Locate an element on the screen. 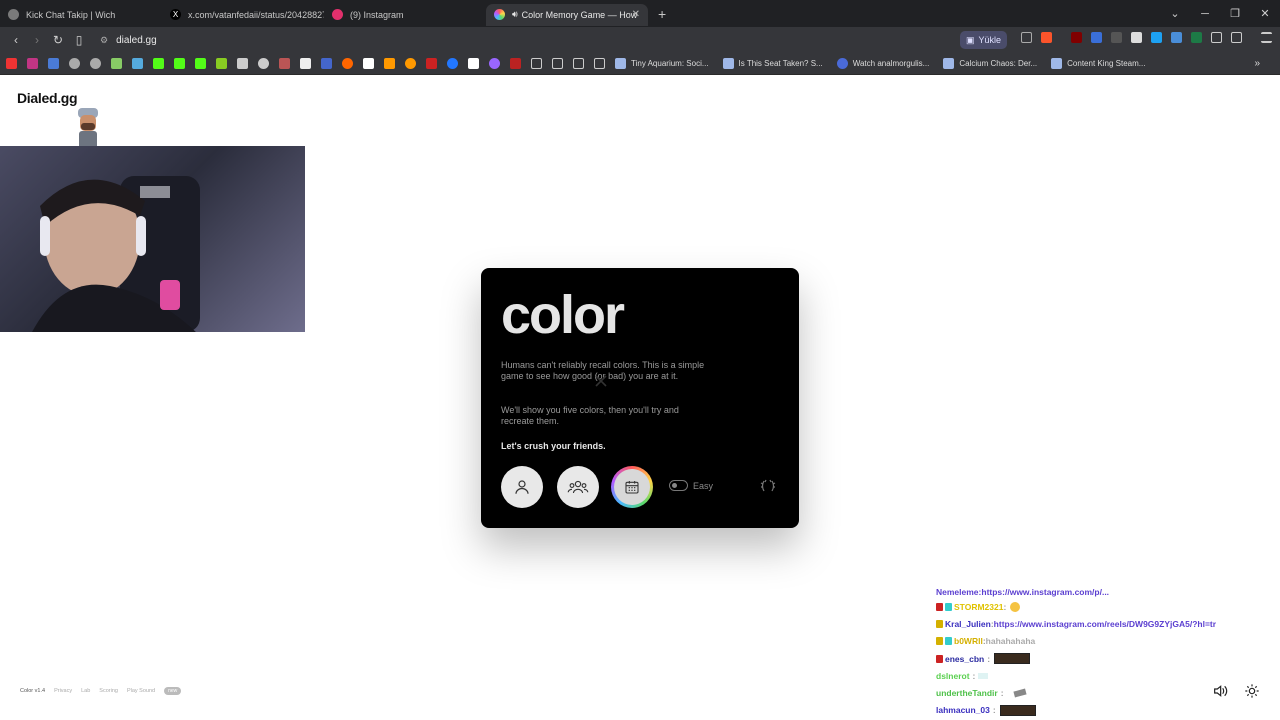 This screenshot has width=1280, height=720. easy-mode-toggle is located at coordinates (678, 485).